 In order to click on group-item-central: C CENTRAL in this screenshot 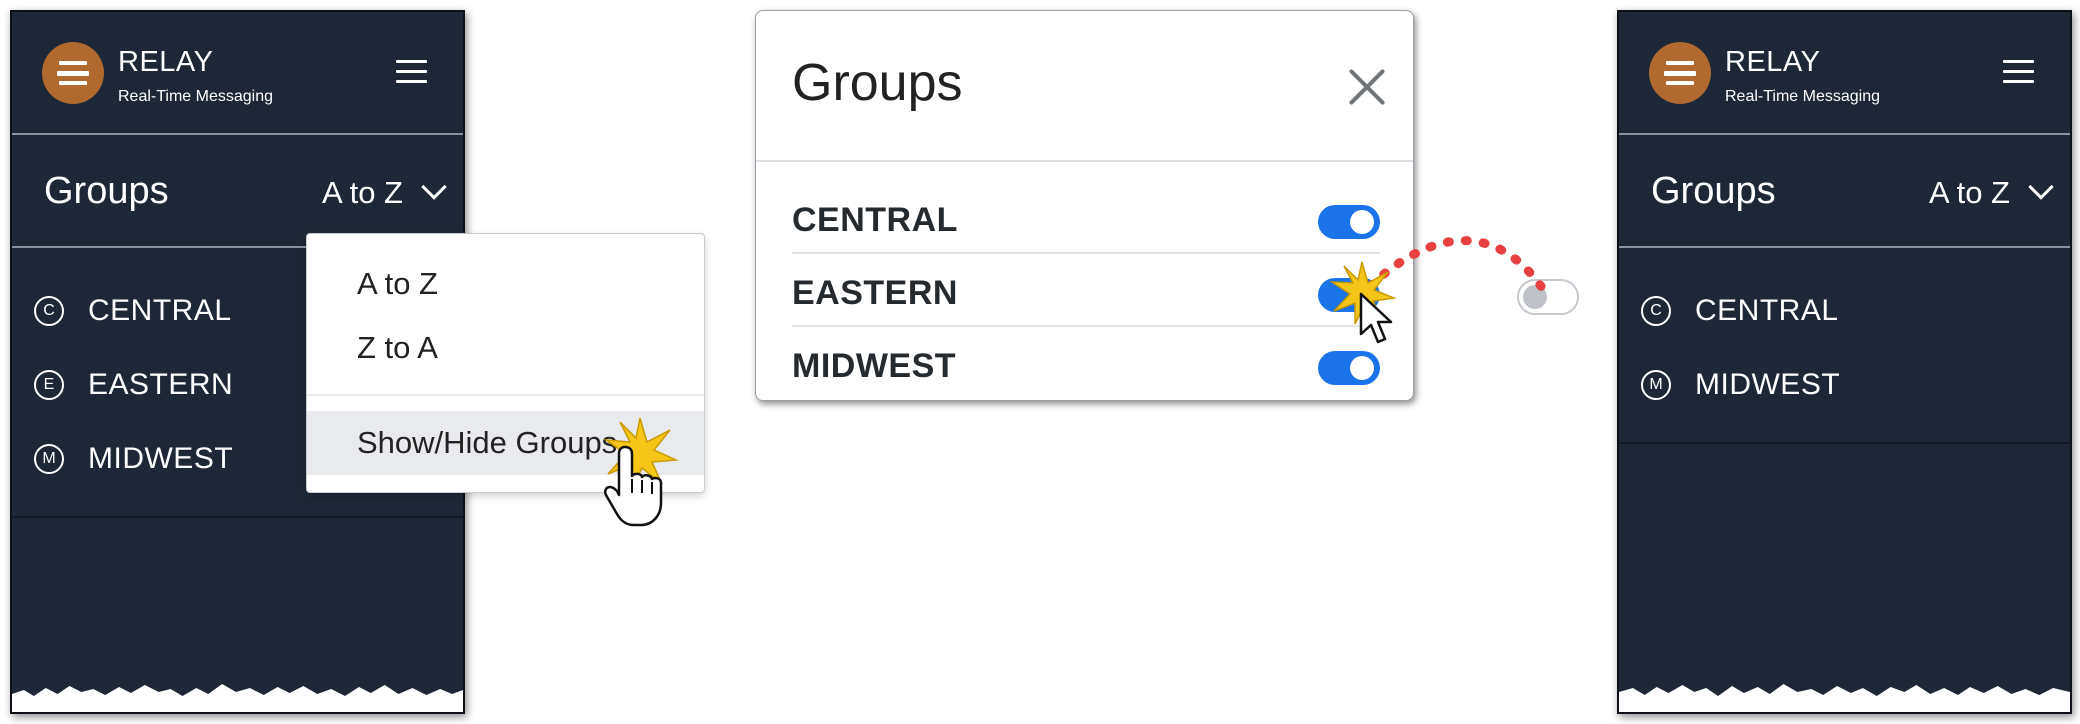, I will do `click(1844, 311)`.